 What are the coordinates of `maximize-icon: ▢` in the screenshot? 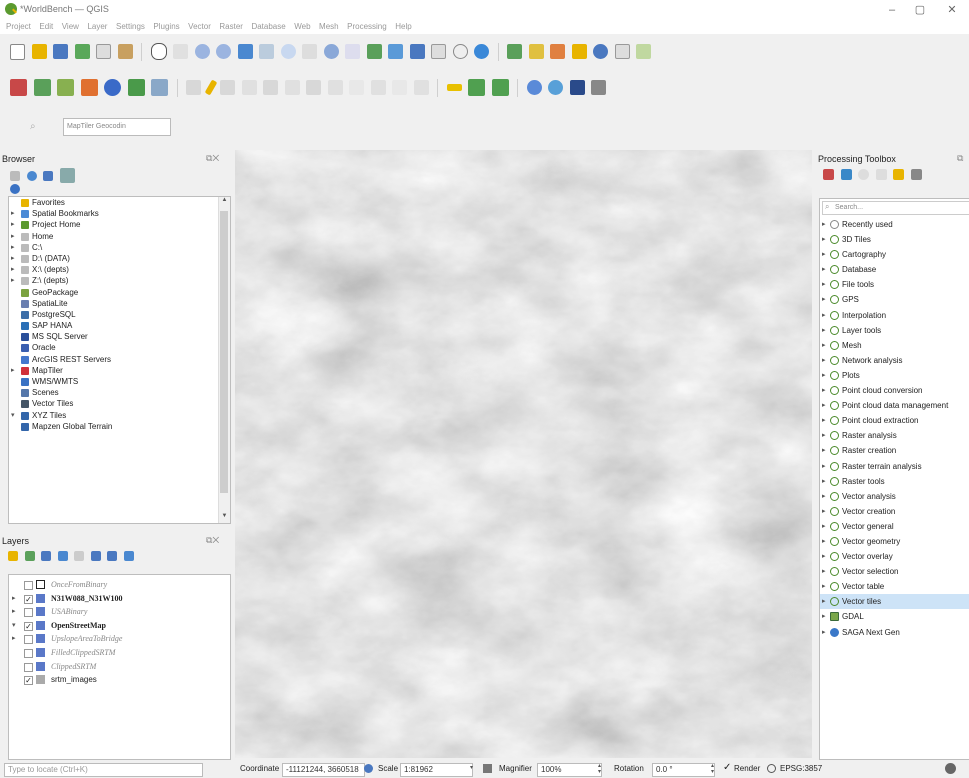 It's located at (920, 10).